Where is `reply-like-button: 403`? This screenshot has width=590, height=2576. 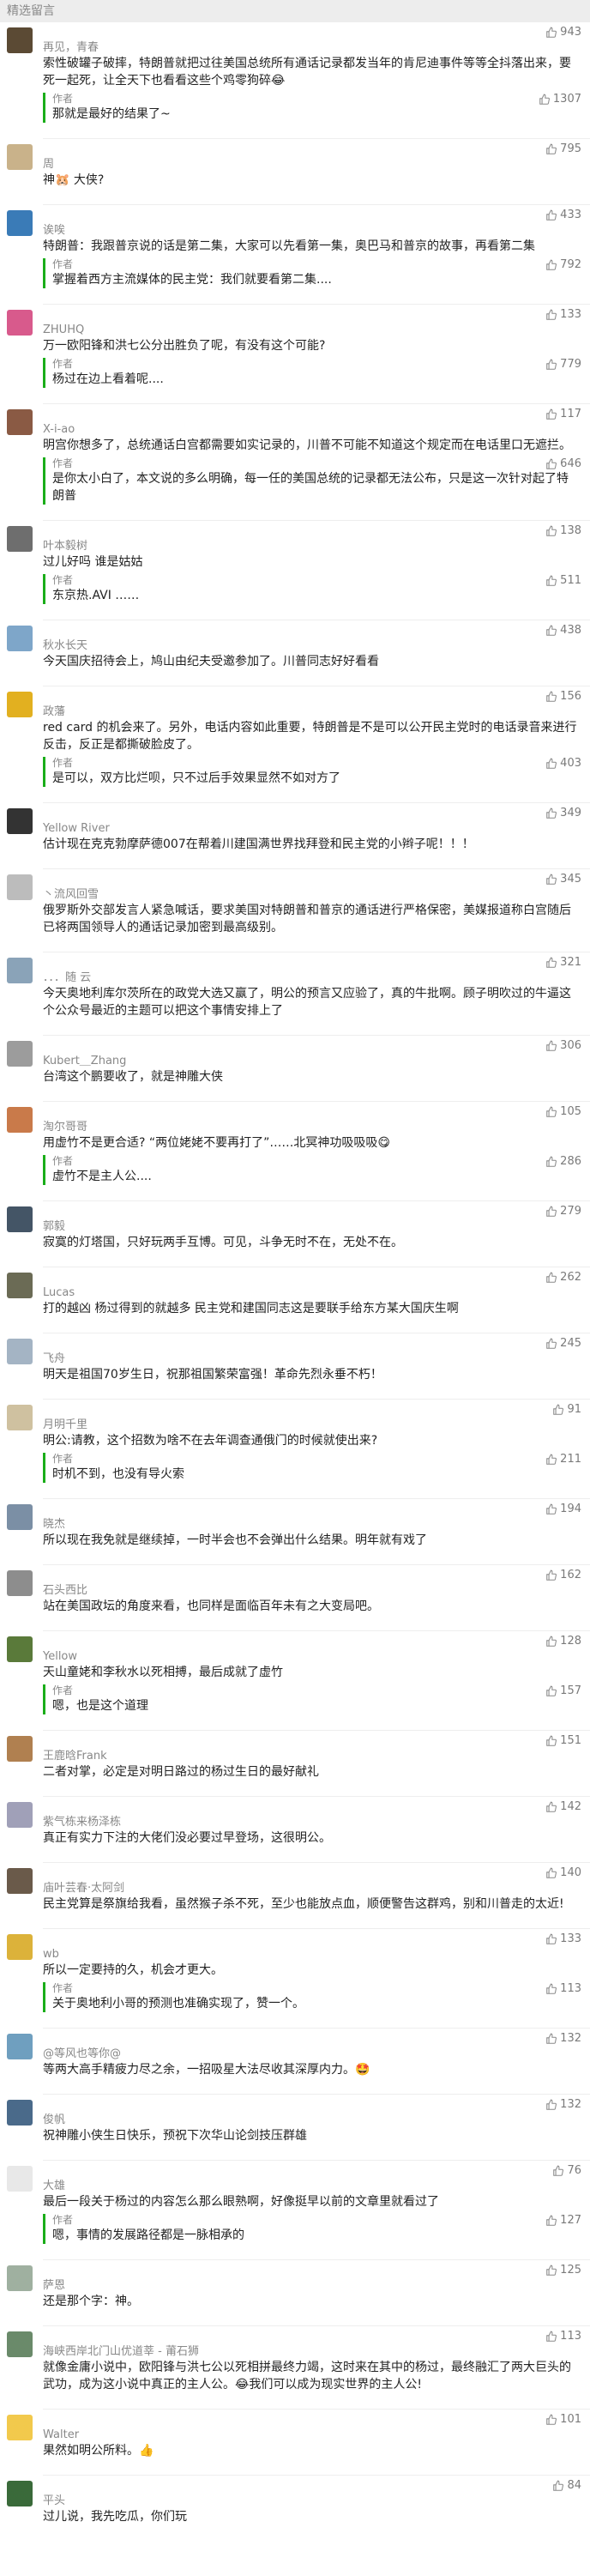
reply-like-button: 403 is located at coordinates (563, 763).